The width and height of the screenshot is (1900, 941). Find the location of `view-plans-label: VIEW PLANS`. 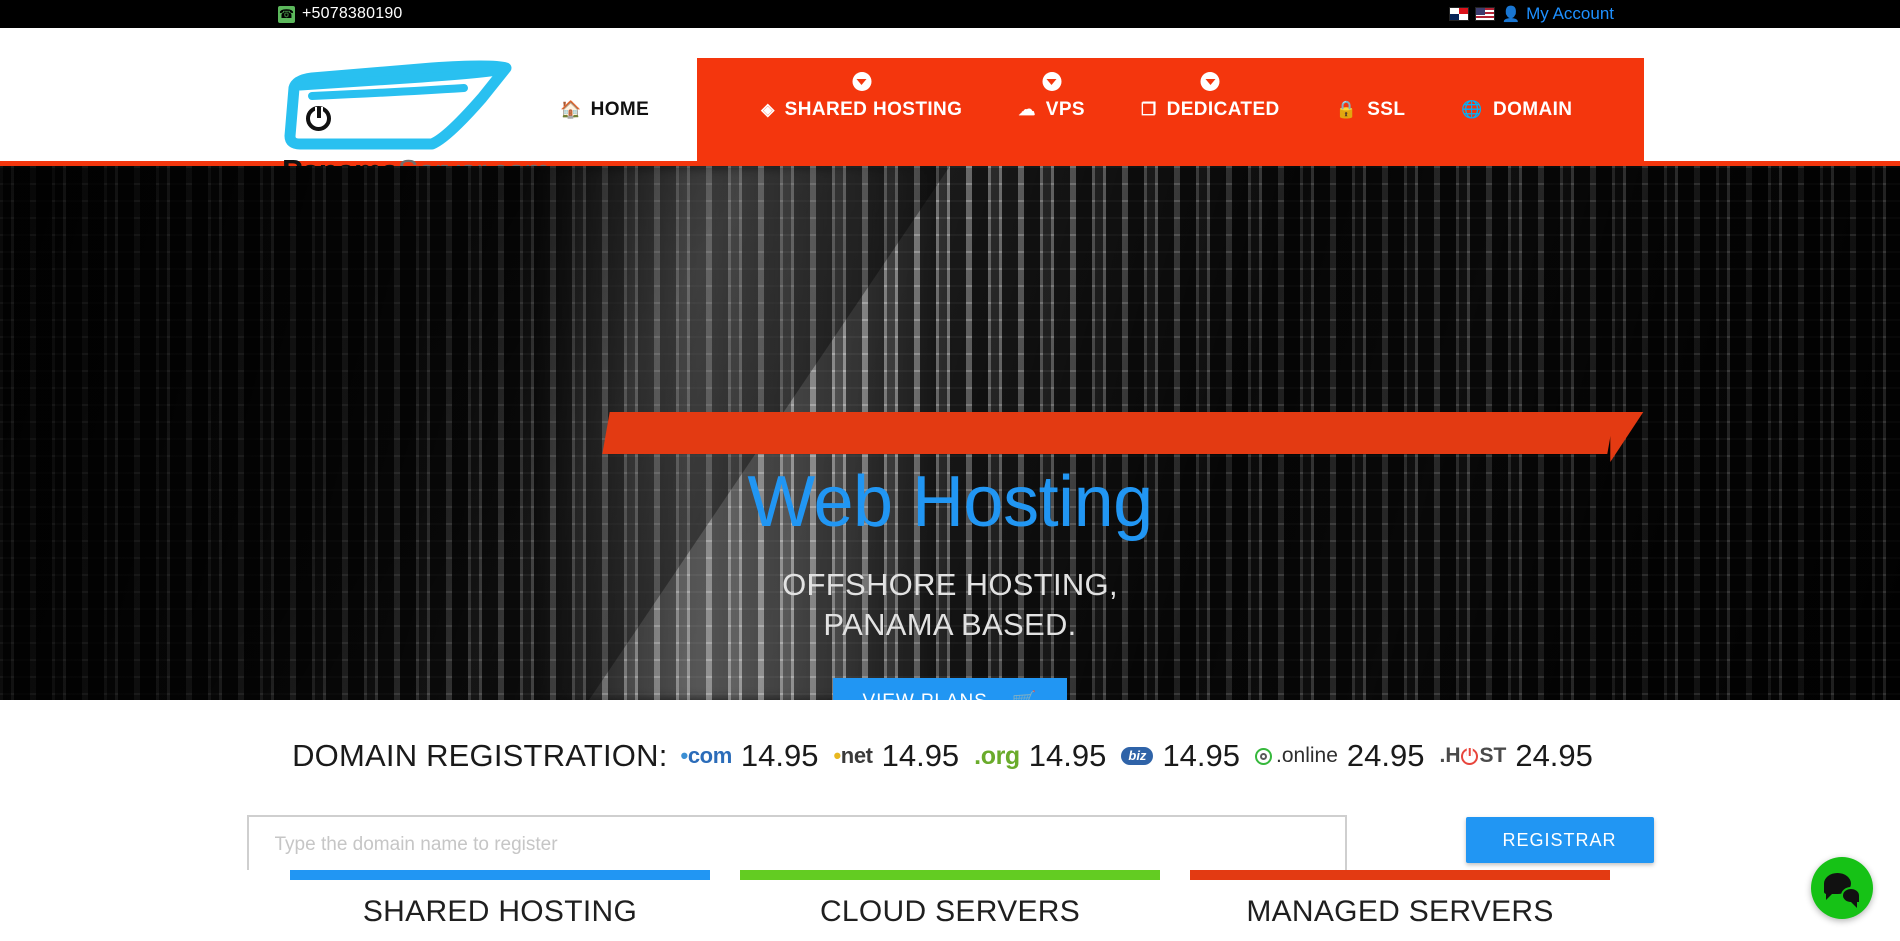

view-plans-label: VIEW PLANS is located at coordinates (925, 695).